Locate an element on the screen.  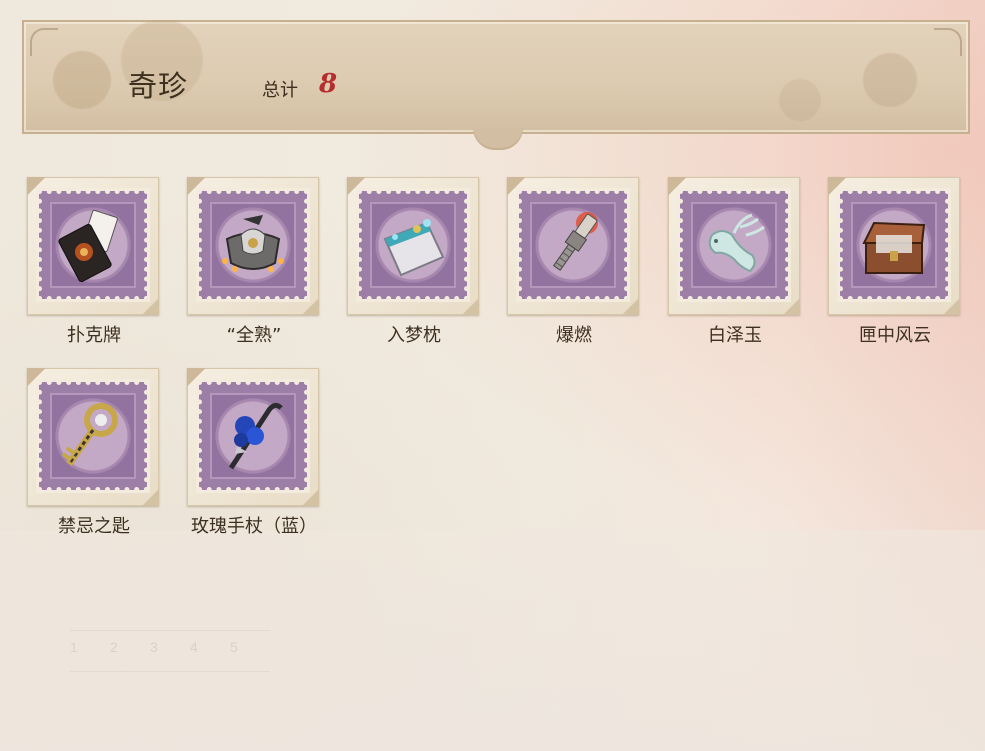
item-label: 白泽玉 is located at coordinates (735, 335).